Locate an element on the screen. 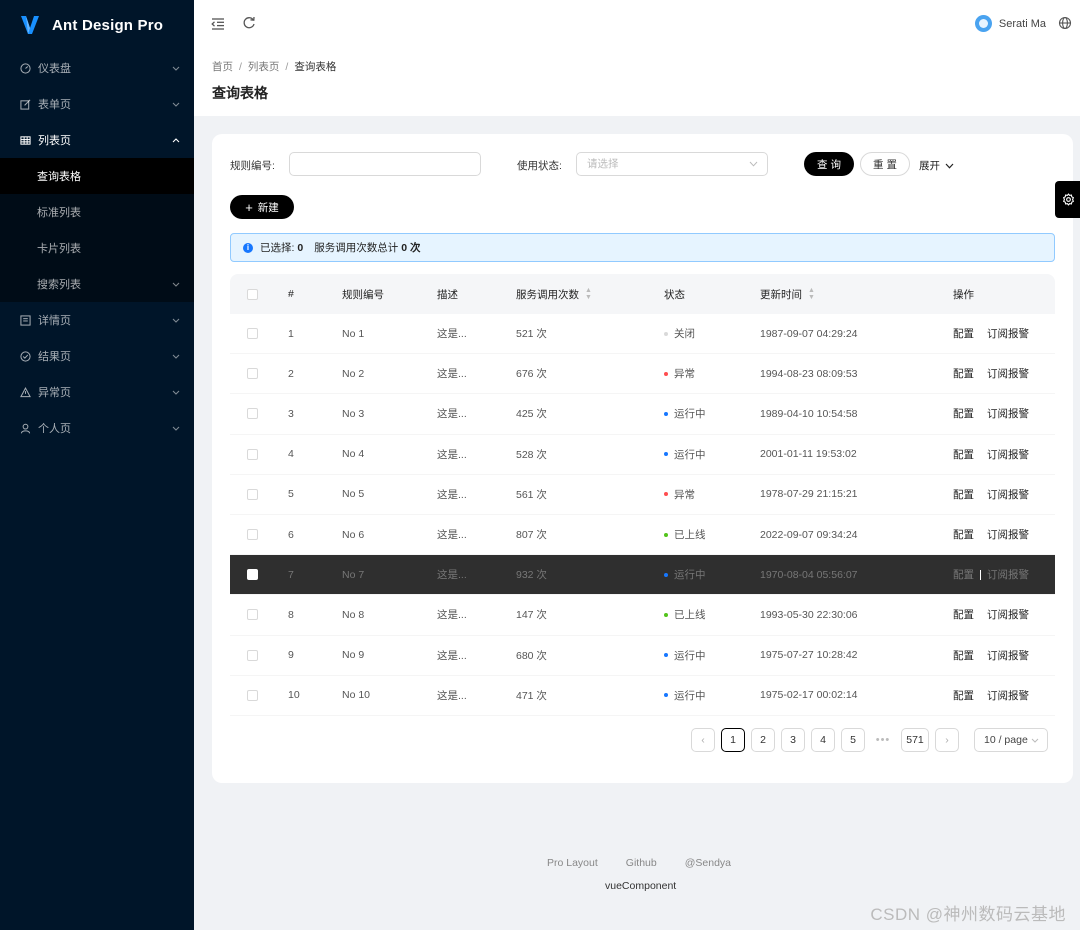  footer-link-pro-layout: Pro Layout is located at coordinates (572, 863).